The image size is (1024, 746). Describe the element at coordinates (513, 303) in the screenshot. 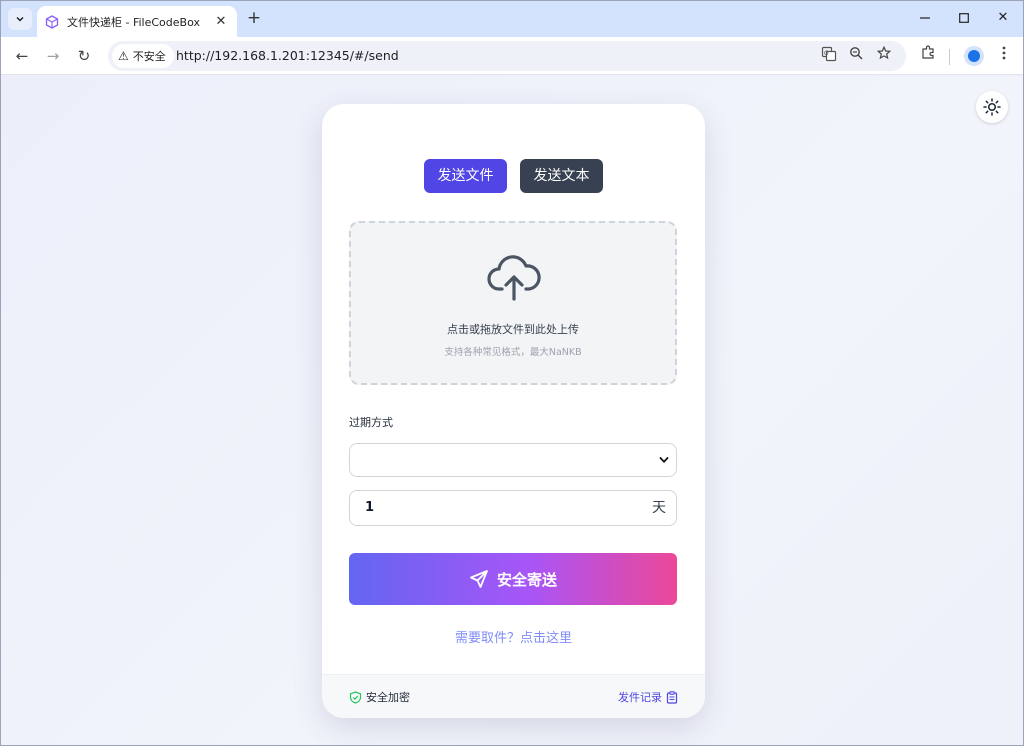

I see `file-dropzone: 点击或拖放文件到此处上传 支持各种常见格式，最大NaNKB` at that location.